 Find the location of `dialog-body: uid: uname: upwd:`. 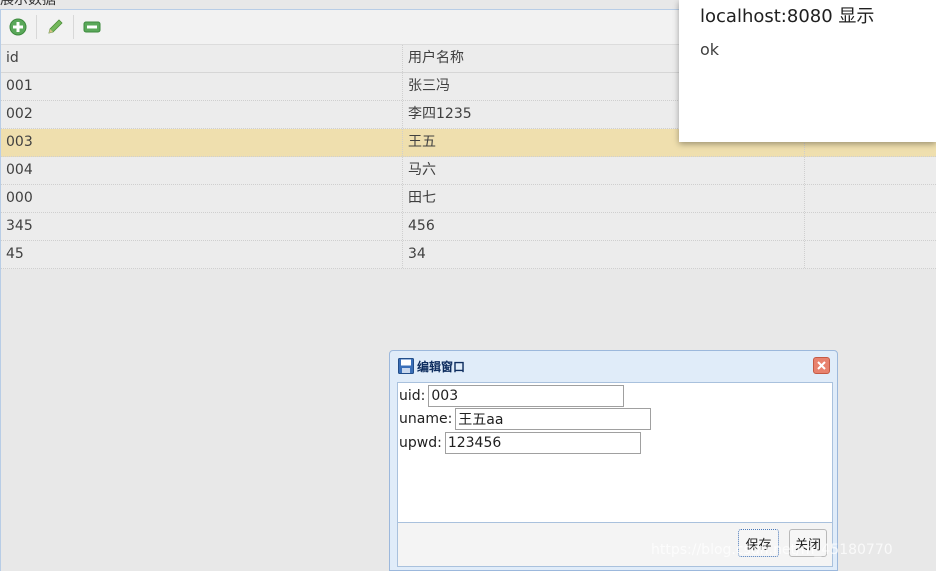

dialog-body: uid: uname: upwd: is located at coordinates (615, 452).